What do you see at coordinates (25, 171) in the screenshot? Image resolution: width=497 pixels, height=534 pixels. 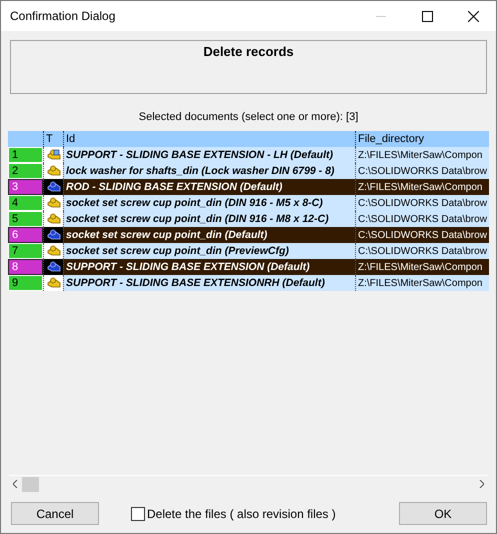 I see `row-number: 2` at bounding box center [25, 171].